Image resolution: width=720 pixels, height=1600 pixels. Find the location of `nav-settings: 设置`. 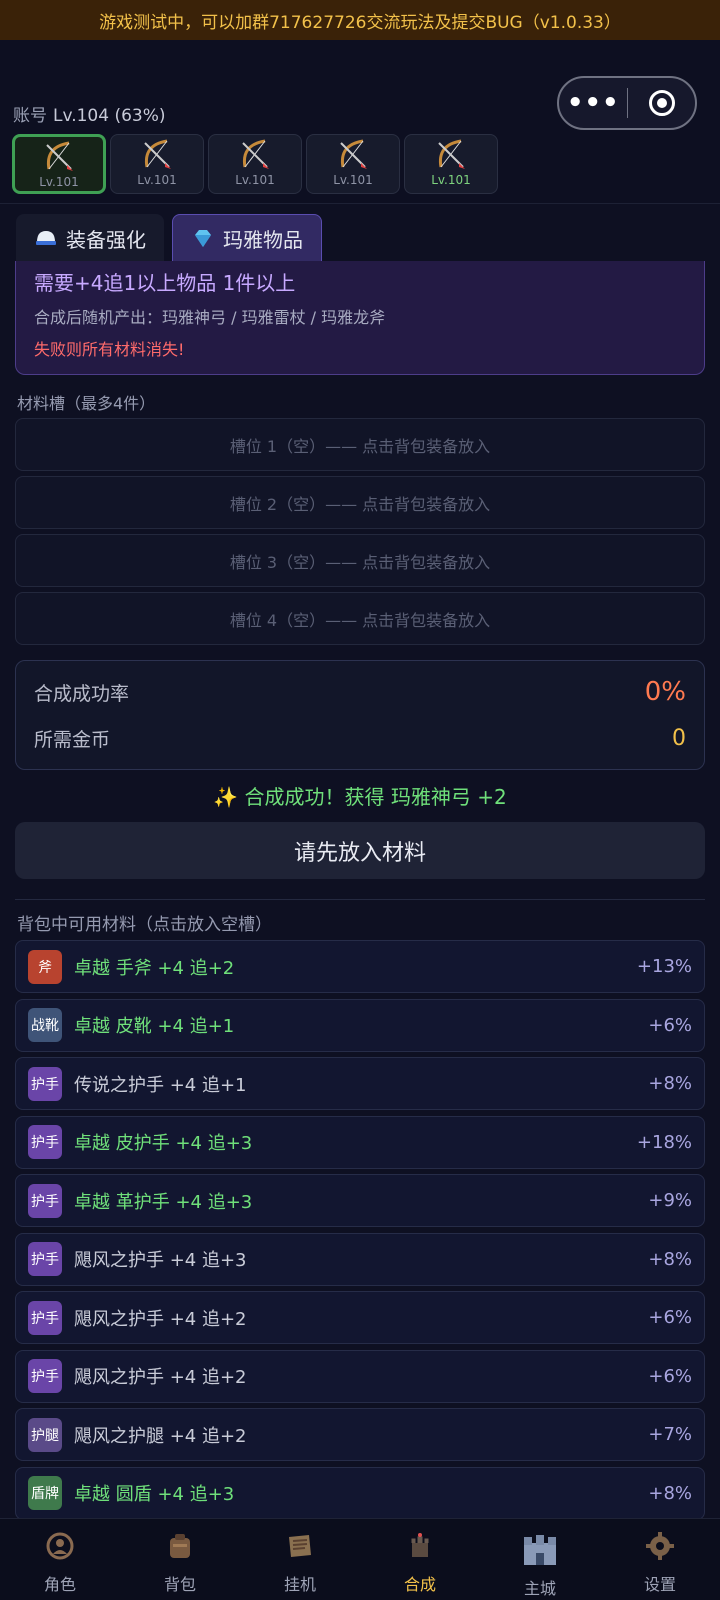

nav-settings: 设置 is located at coordinates (660, 1559).